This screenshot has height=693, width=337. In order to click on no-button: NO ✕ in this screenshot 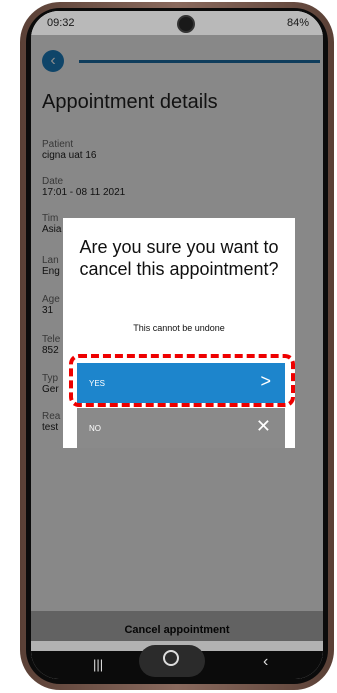, I will do `click(181, 428)`.